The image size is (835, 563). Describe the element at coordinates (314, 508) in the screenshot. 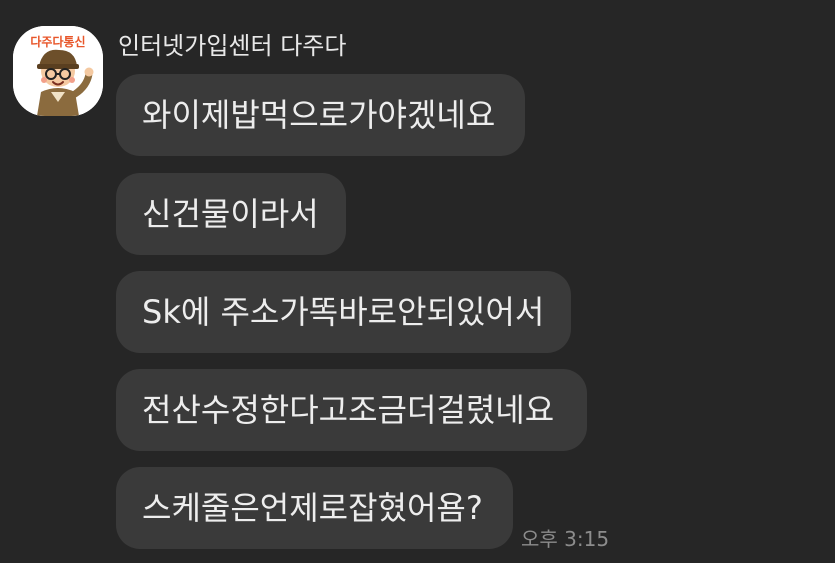

I see `message-bubble: 스케줄은언제로잡혔어욤?` at that location.